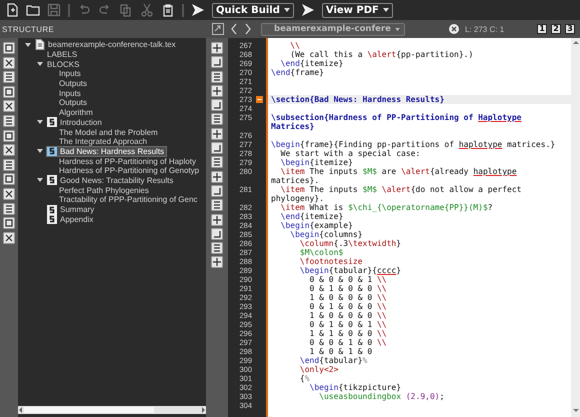  What do you see at coordinates (168, 10) in the screenshot?
I see `clipboard-icon` at bounding box center [168, 10].